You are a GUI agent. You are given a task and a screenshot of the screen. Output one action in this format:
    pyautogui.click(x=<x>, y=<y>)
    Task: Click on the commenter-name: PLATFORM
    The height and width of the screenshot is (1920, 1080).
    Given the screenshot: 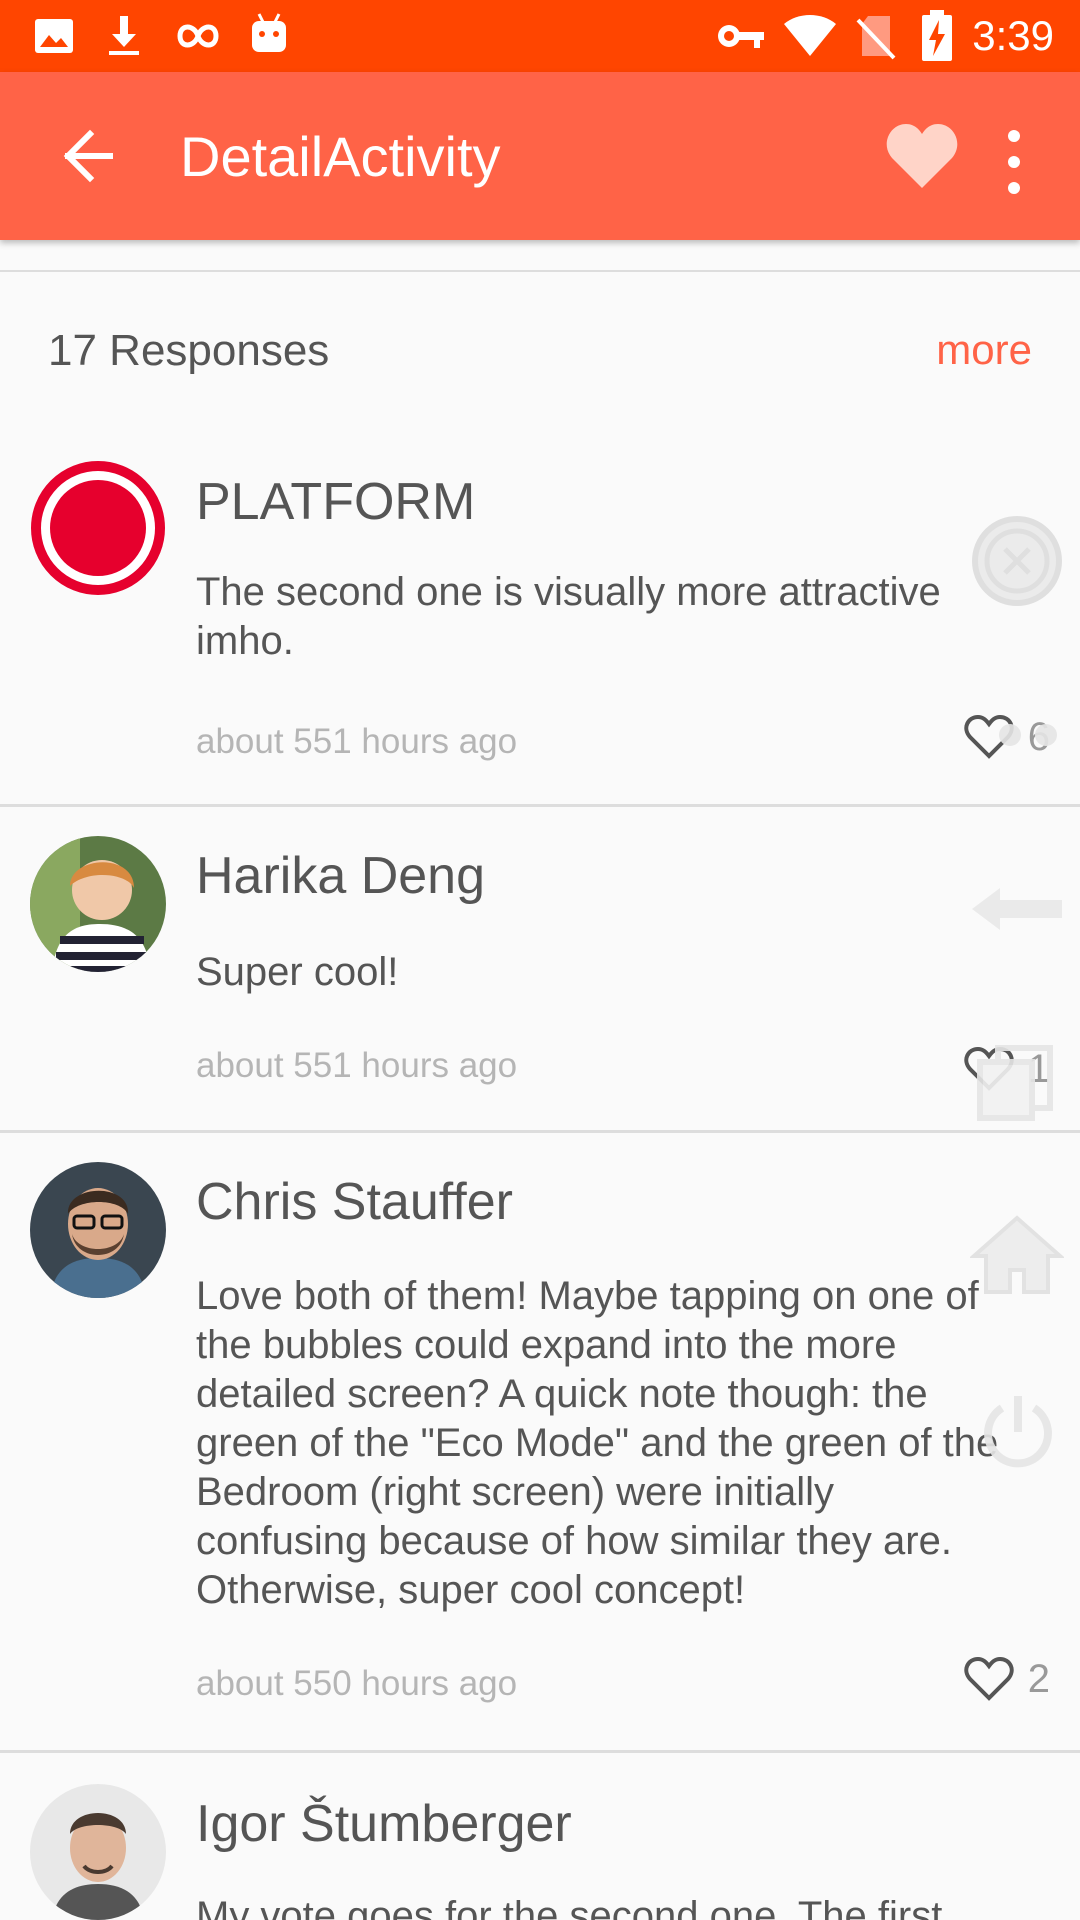 What is the action you would take?
    pyautogui.click(x=336, y=502)
    